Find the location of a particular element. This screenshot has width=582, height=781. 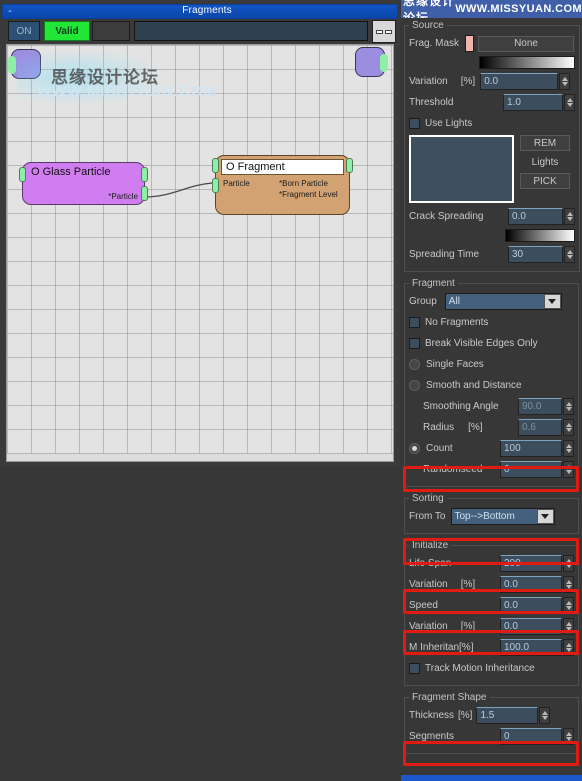

count-input: 100 is located at coordinates (531, 448).